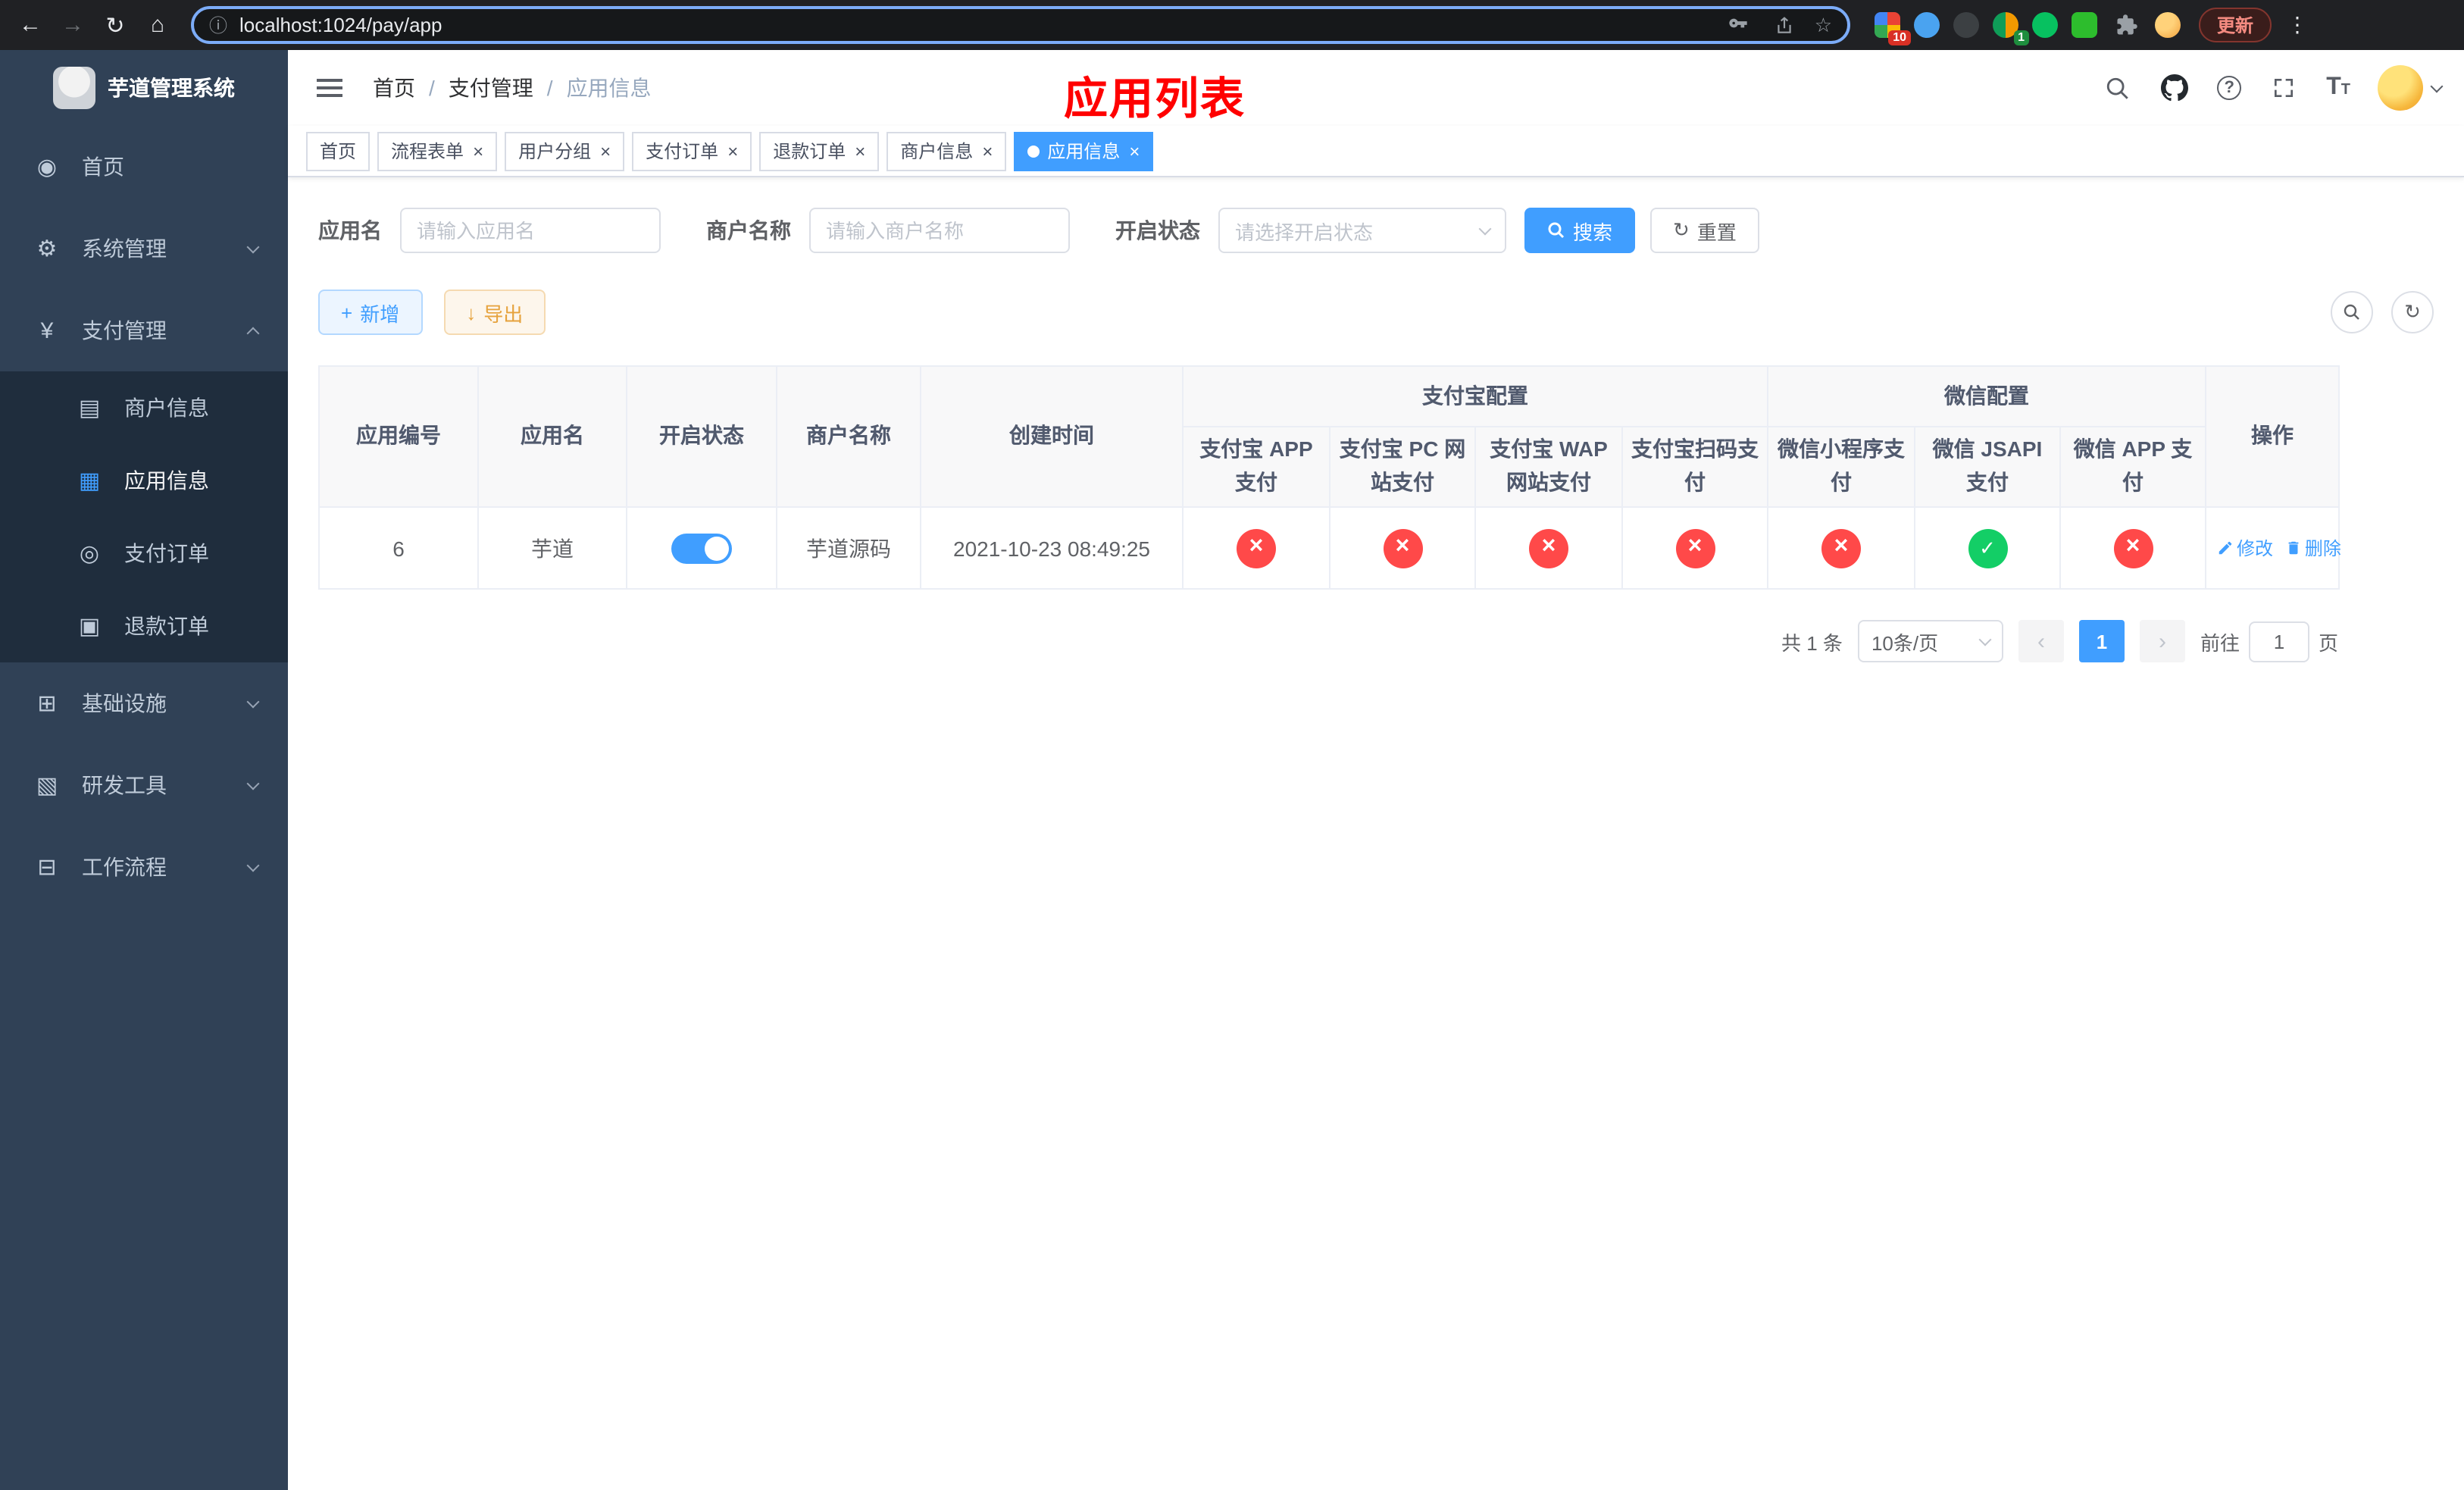  I want to click on sidebar-item-app-info: ▦ 应用信息, so click(144, 480).